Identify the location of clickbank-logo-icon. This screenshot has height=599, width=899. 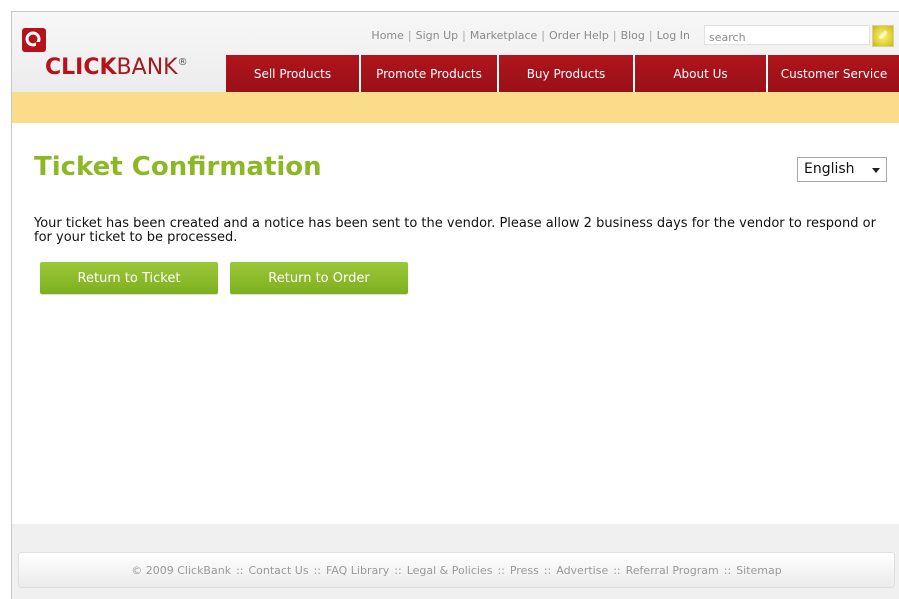
(34, 40).